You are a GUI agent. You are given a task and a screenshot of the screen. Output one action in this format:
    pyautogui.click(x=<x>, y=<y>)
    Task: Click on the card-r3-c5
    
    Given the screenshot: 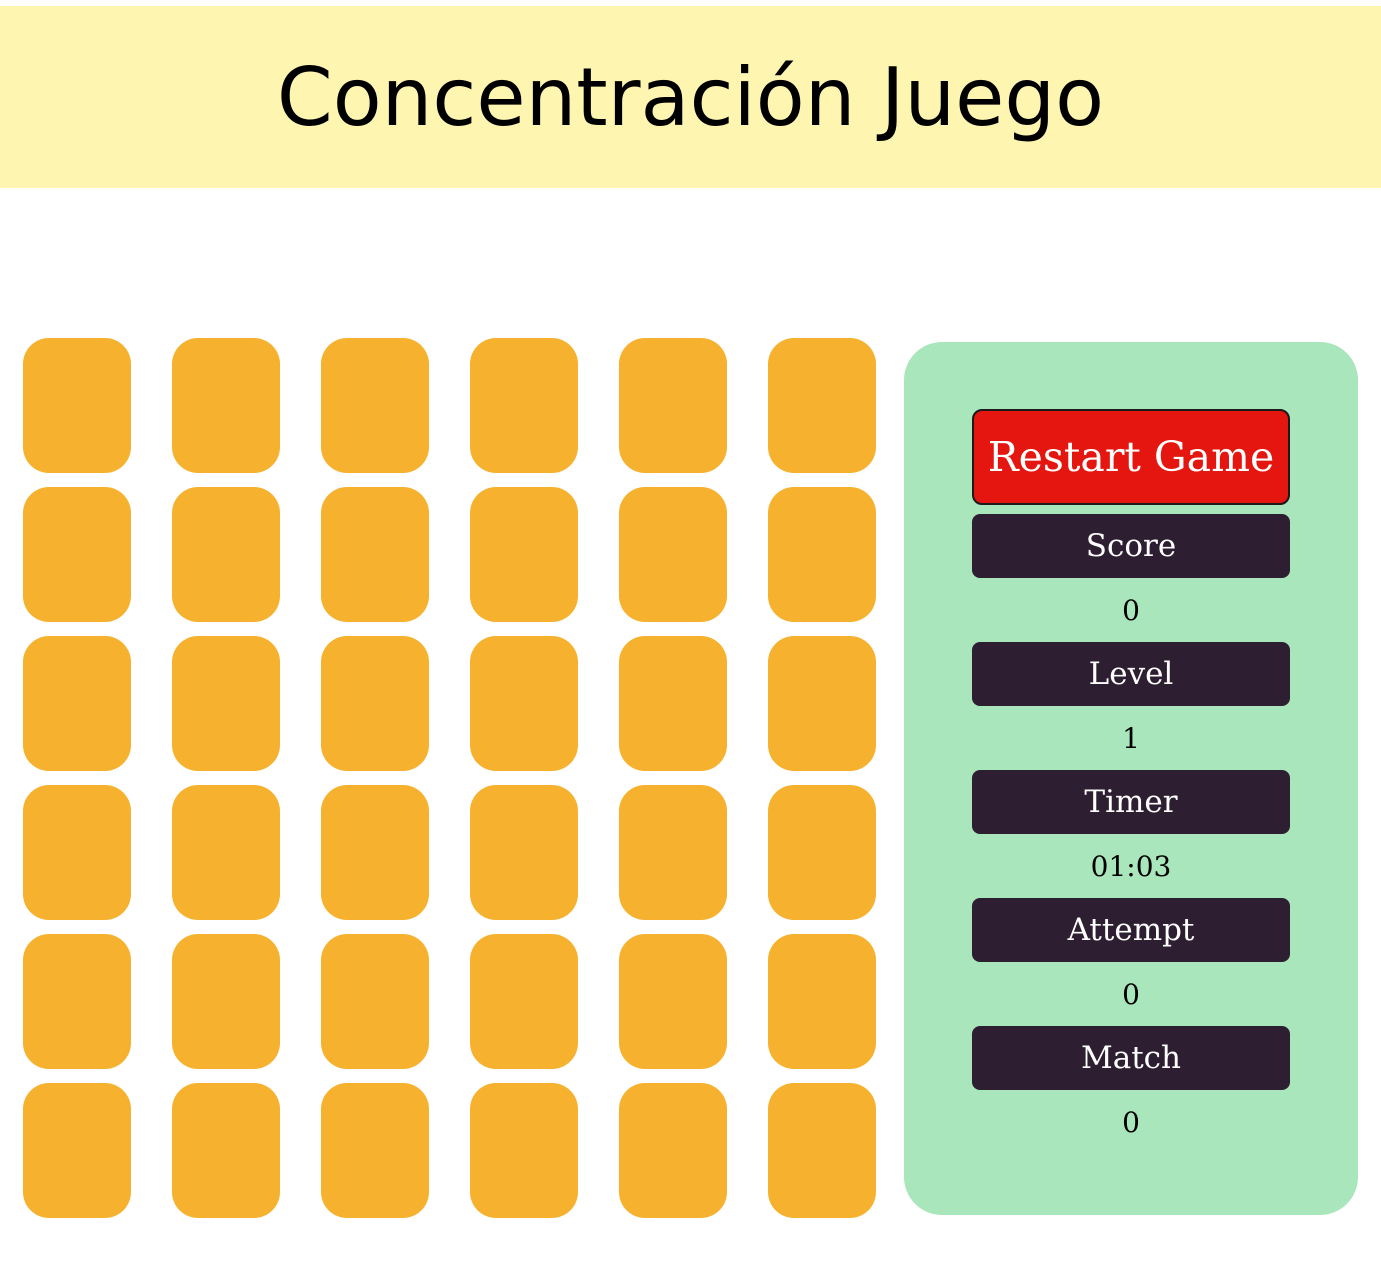 What is the action you would take?
    pyautogui.click(x=673, y=703)
    